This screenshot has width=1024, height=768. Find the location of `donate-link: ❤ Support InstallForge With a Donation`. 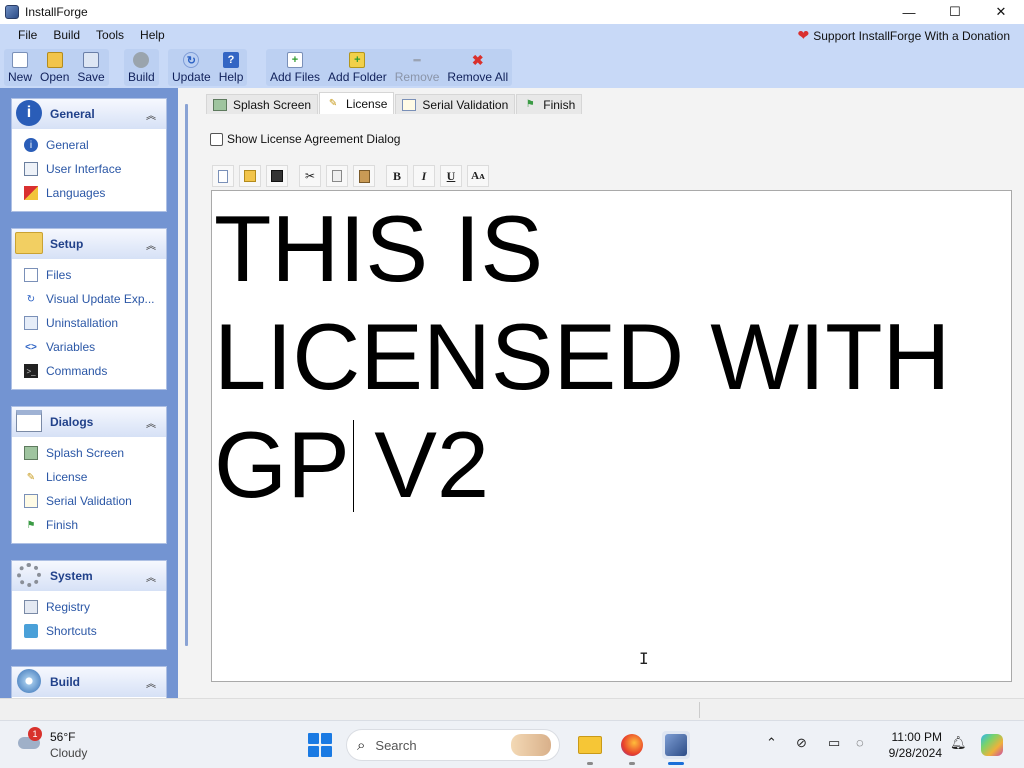

donate-link: ❤ Support InstallForge With a Donation is located at coordinates (903, 35).